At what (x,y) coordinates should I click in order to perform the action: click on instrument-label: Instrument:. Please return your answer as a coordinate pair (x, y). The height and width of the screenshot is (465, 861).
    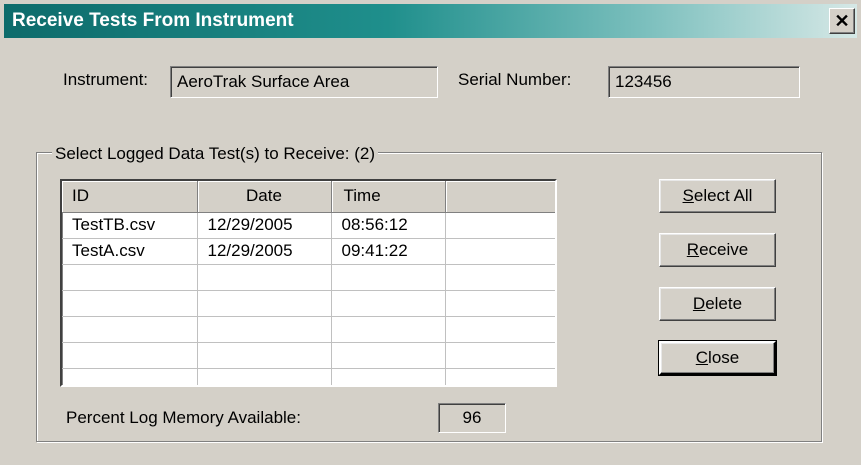
    Looking at the image, I should click on (106, 79).